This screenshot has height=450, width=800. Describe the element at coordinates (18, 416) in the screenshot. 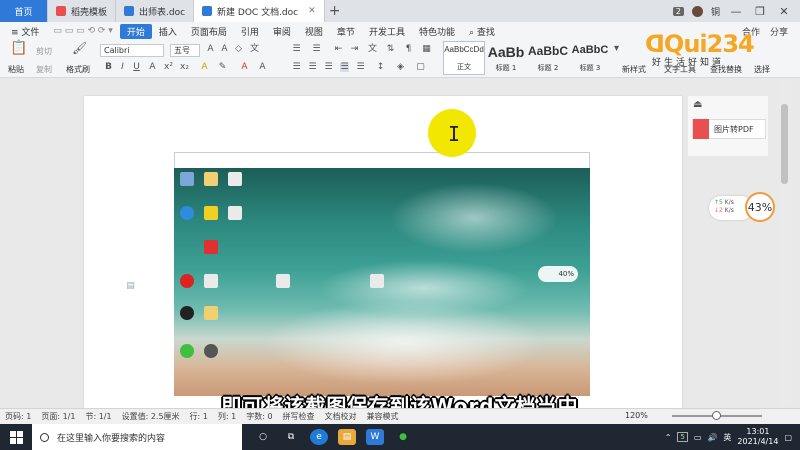

I see `status-page-number: 页码: 1` at that location.